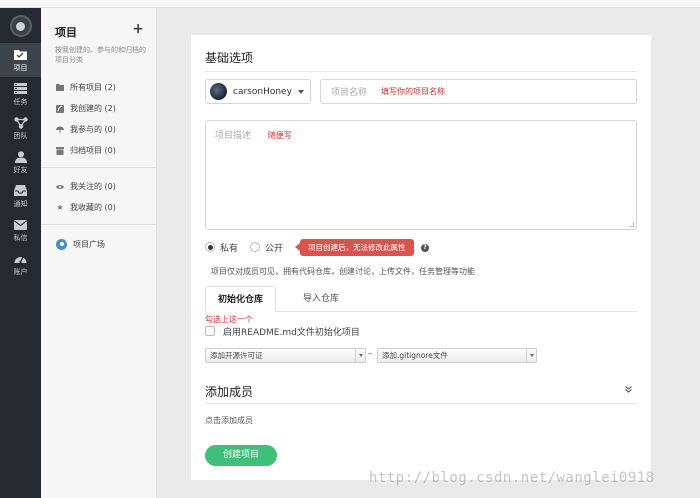 The width and height of the screenshot is (700, 498). What do you see at coordinates (229, 420) in the screenshot?
I see `add-members-link: 点击添加成员` at bounding box center [229, 420].